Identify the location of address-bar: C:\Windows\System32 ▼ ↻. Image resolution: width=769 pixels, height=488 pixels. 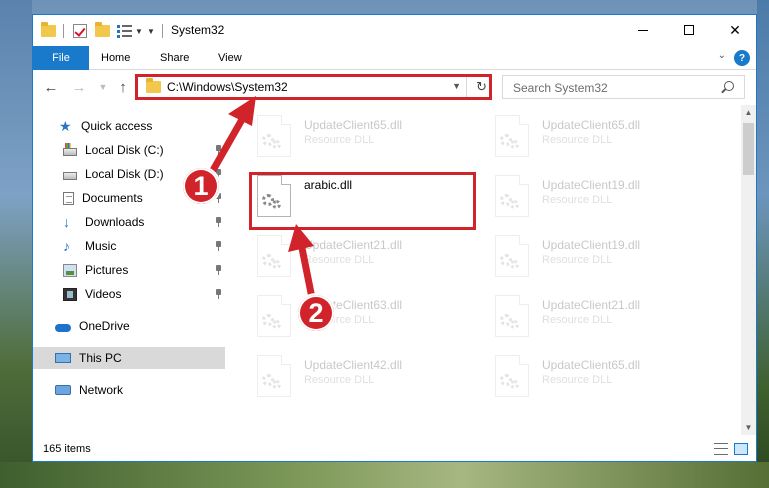
(314, 87).